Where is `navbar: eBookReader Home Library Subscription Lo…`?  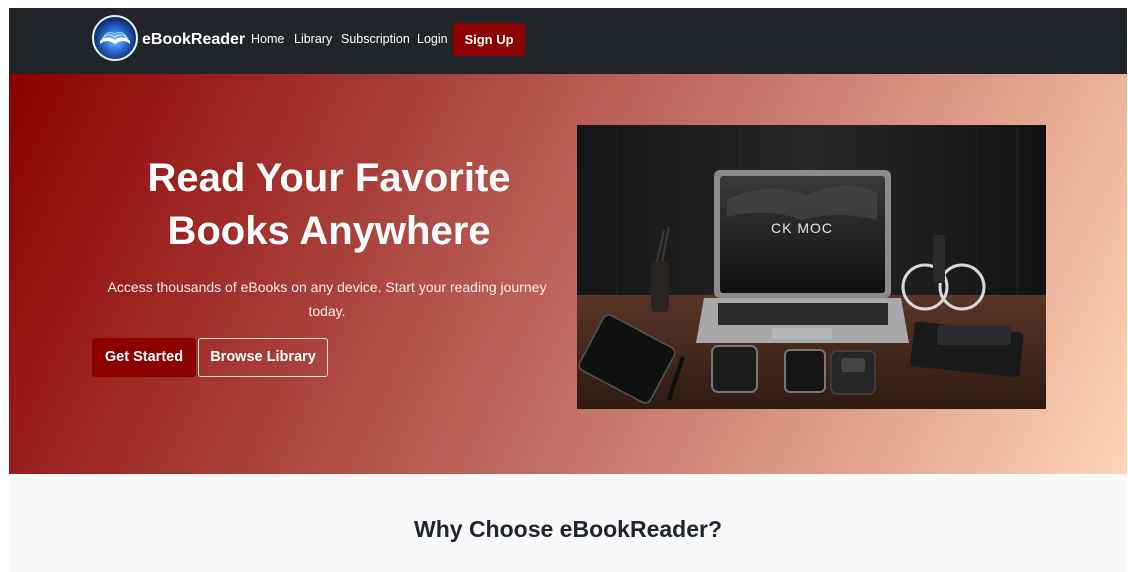 navbar: eBookReader Home Library Subscription Lo… is located at coordinates (568, 41).